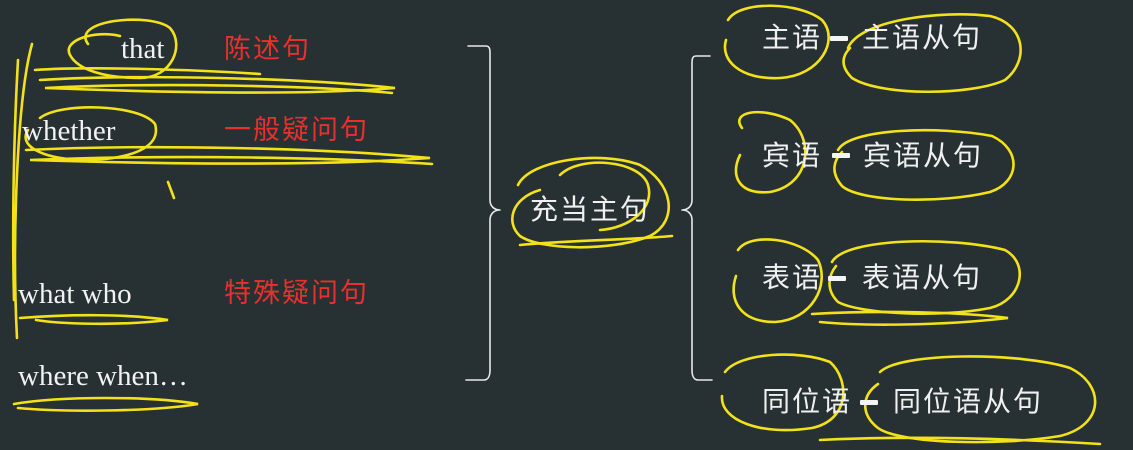 This screenshot has width=1133, height=450. What do you see at coordinates (69, 131) in the screenshot?
I see `conjunction-whether: whether` at bounding box center [69, 131].